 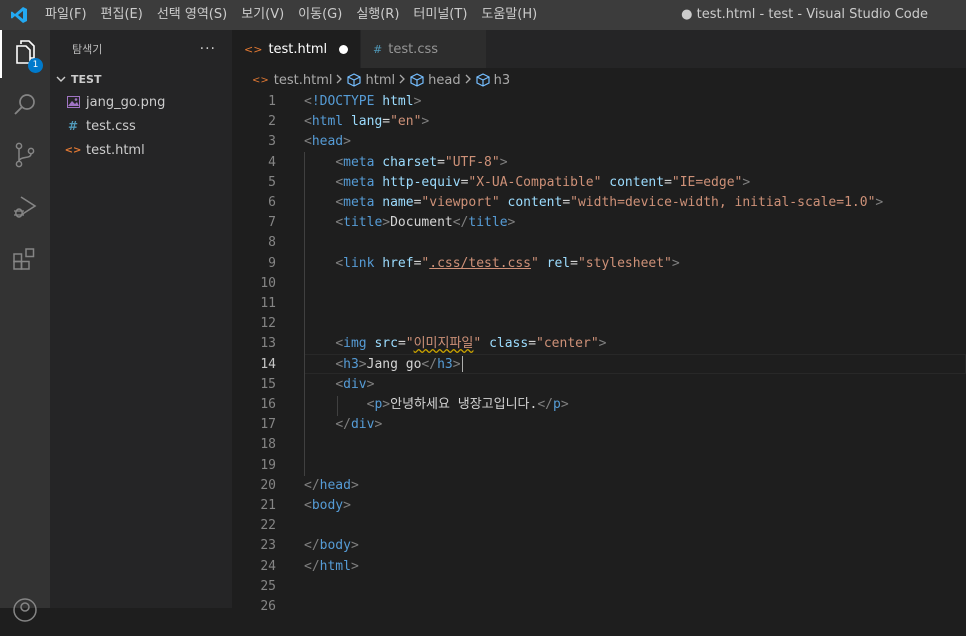 I want to click on account-icon, so click(x=25, y=612).